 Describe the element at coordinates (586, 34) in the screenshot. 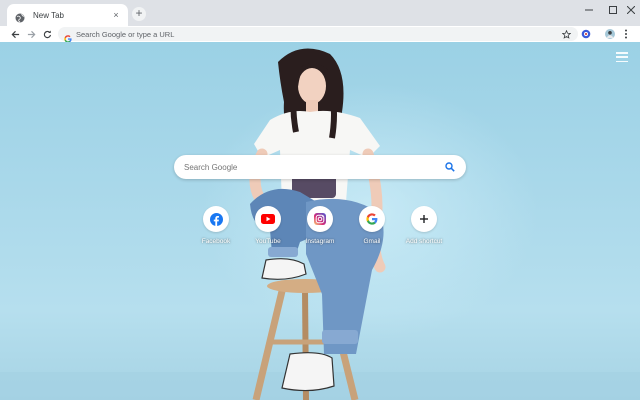

I see `extension-icon` at that location.